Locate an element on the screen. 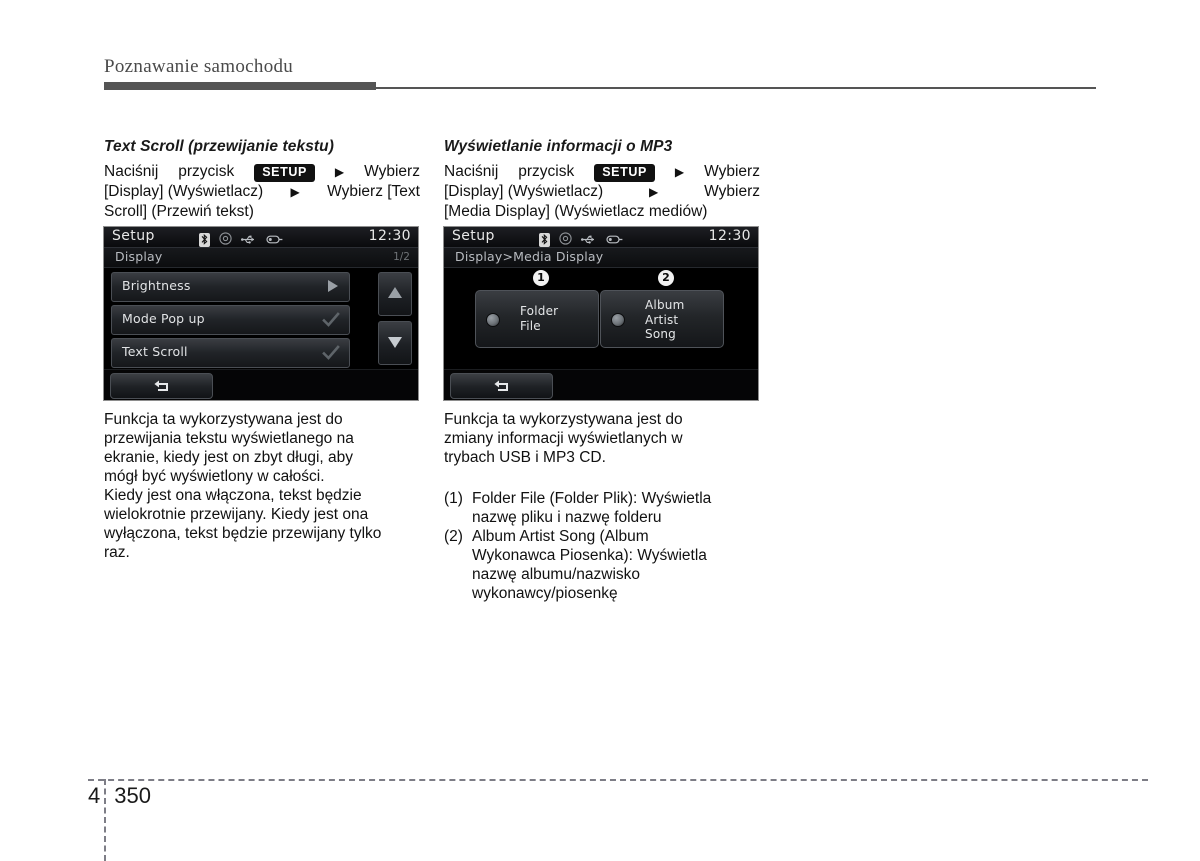 This screenshot has width=1200, height=861. left-p1-line3: ekranie, kiedy jest on zbyt długi, aby is located at coordinates (228, 457).